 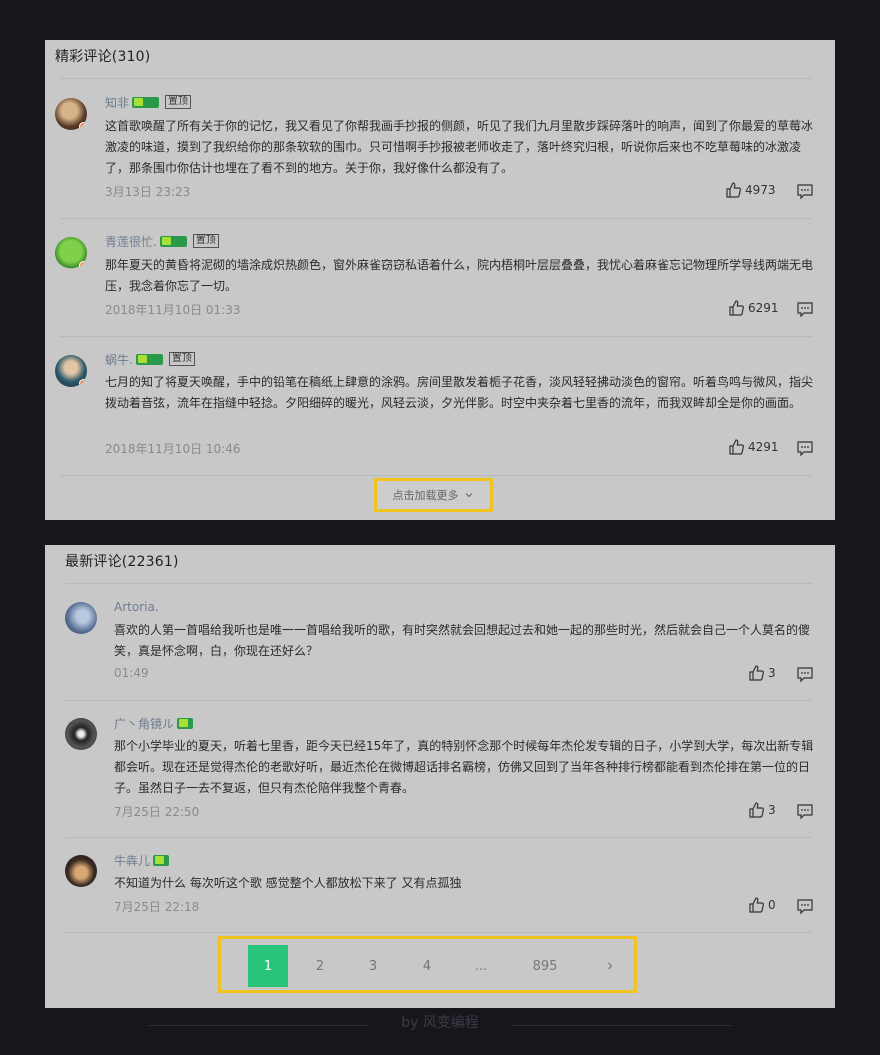 What do you see at coordinates (545, 966) in the screenshot?
I see `page-button-last: 895` at bounding box center [545, 966].